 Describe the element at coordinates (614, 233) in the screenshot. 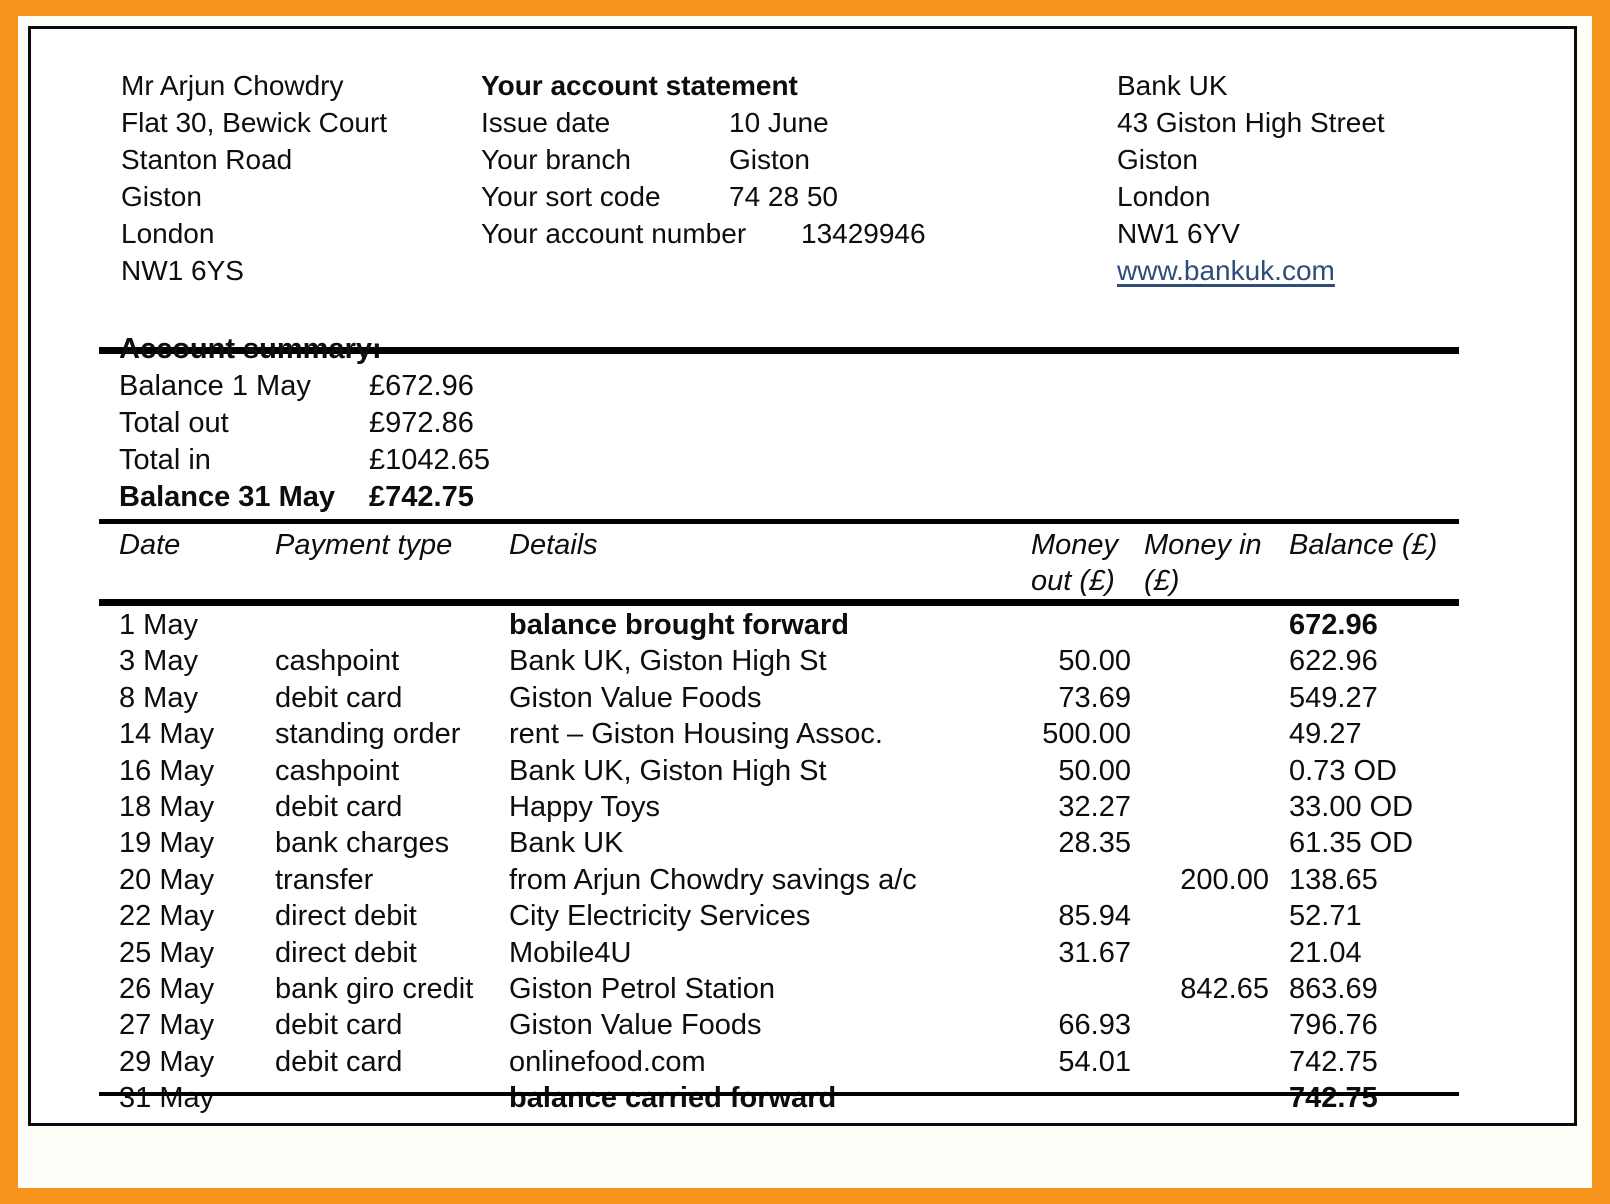

I see `account-number-label: Your account number` at that location.